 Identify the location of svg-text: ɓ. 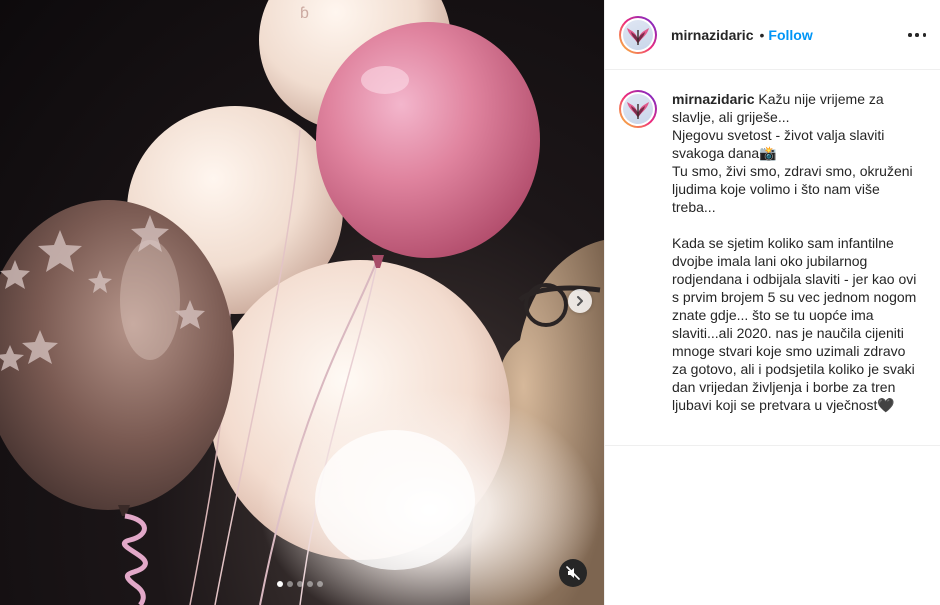
(304, 13).